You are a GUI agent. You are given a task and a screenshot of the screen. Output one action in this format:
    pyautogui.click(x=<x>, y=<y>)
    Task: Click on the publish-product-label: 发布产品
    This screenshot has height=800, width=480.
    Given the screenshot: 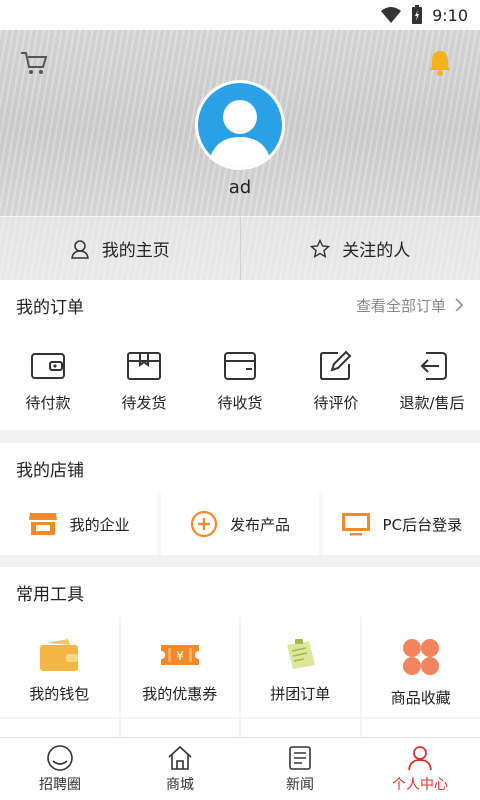 What is the action you would take?
    pyautogui.click(x=259, y=524)
    